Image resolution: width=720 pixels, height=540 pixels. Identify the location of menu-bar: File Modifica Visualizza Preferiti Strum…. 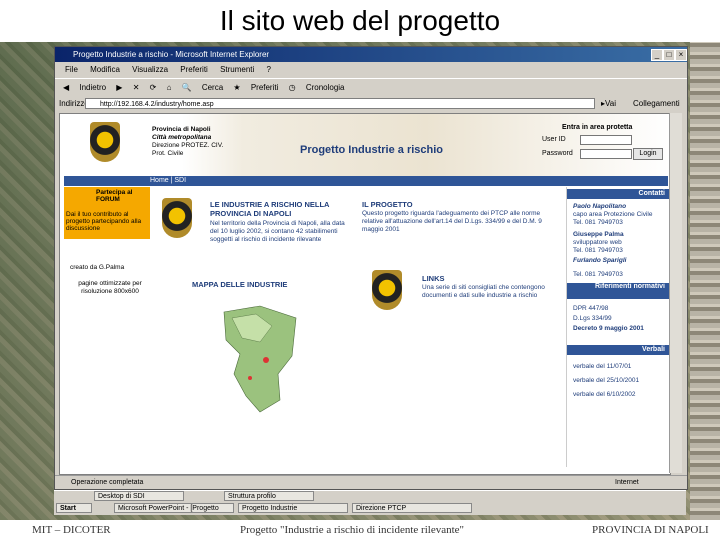
(371, 70).